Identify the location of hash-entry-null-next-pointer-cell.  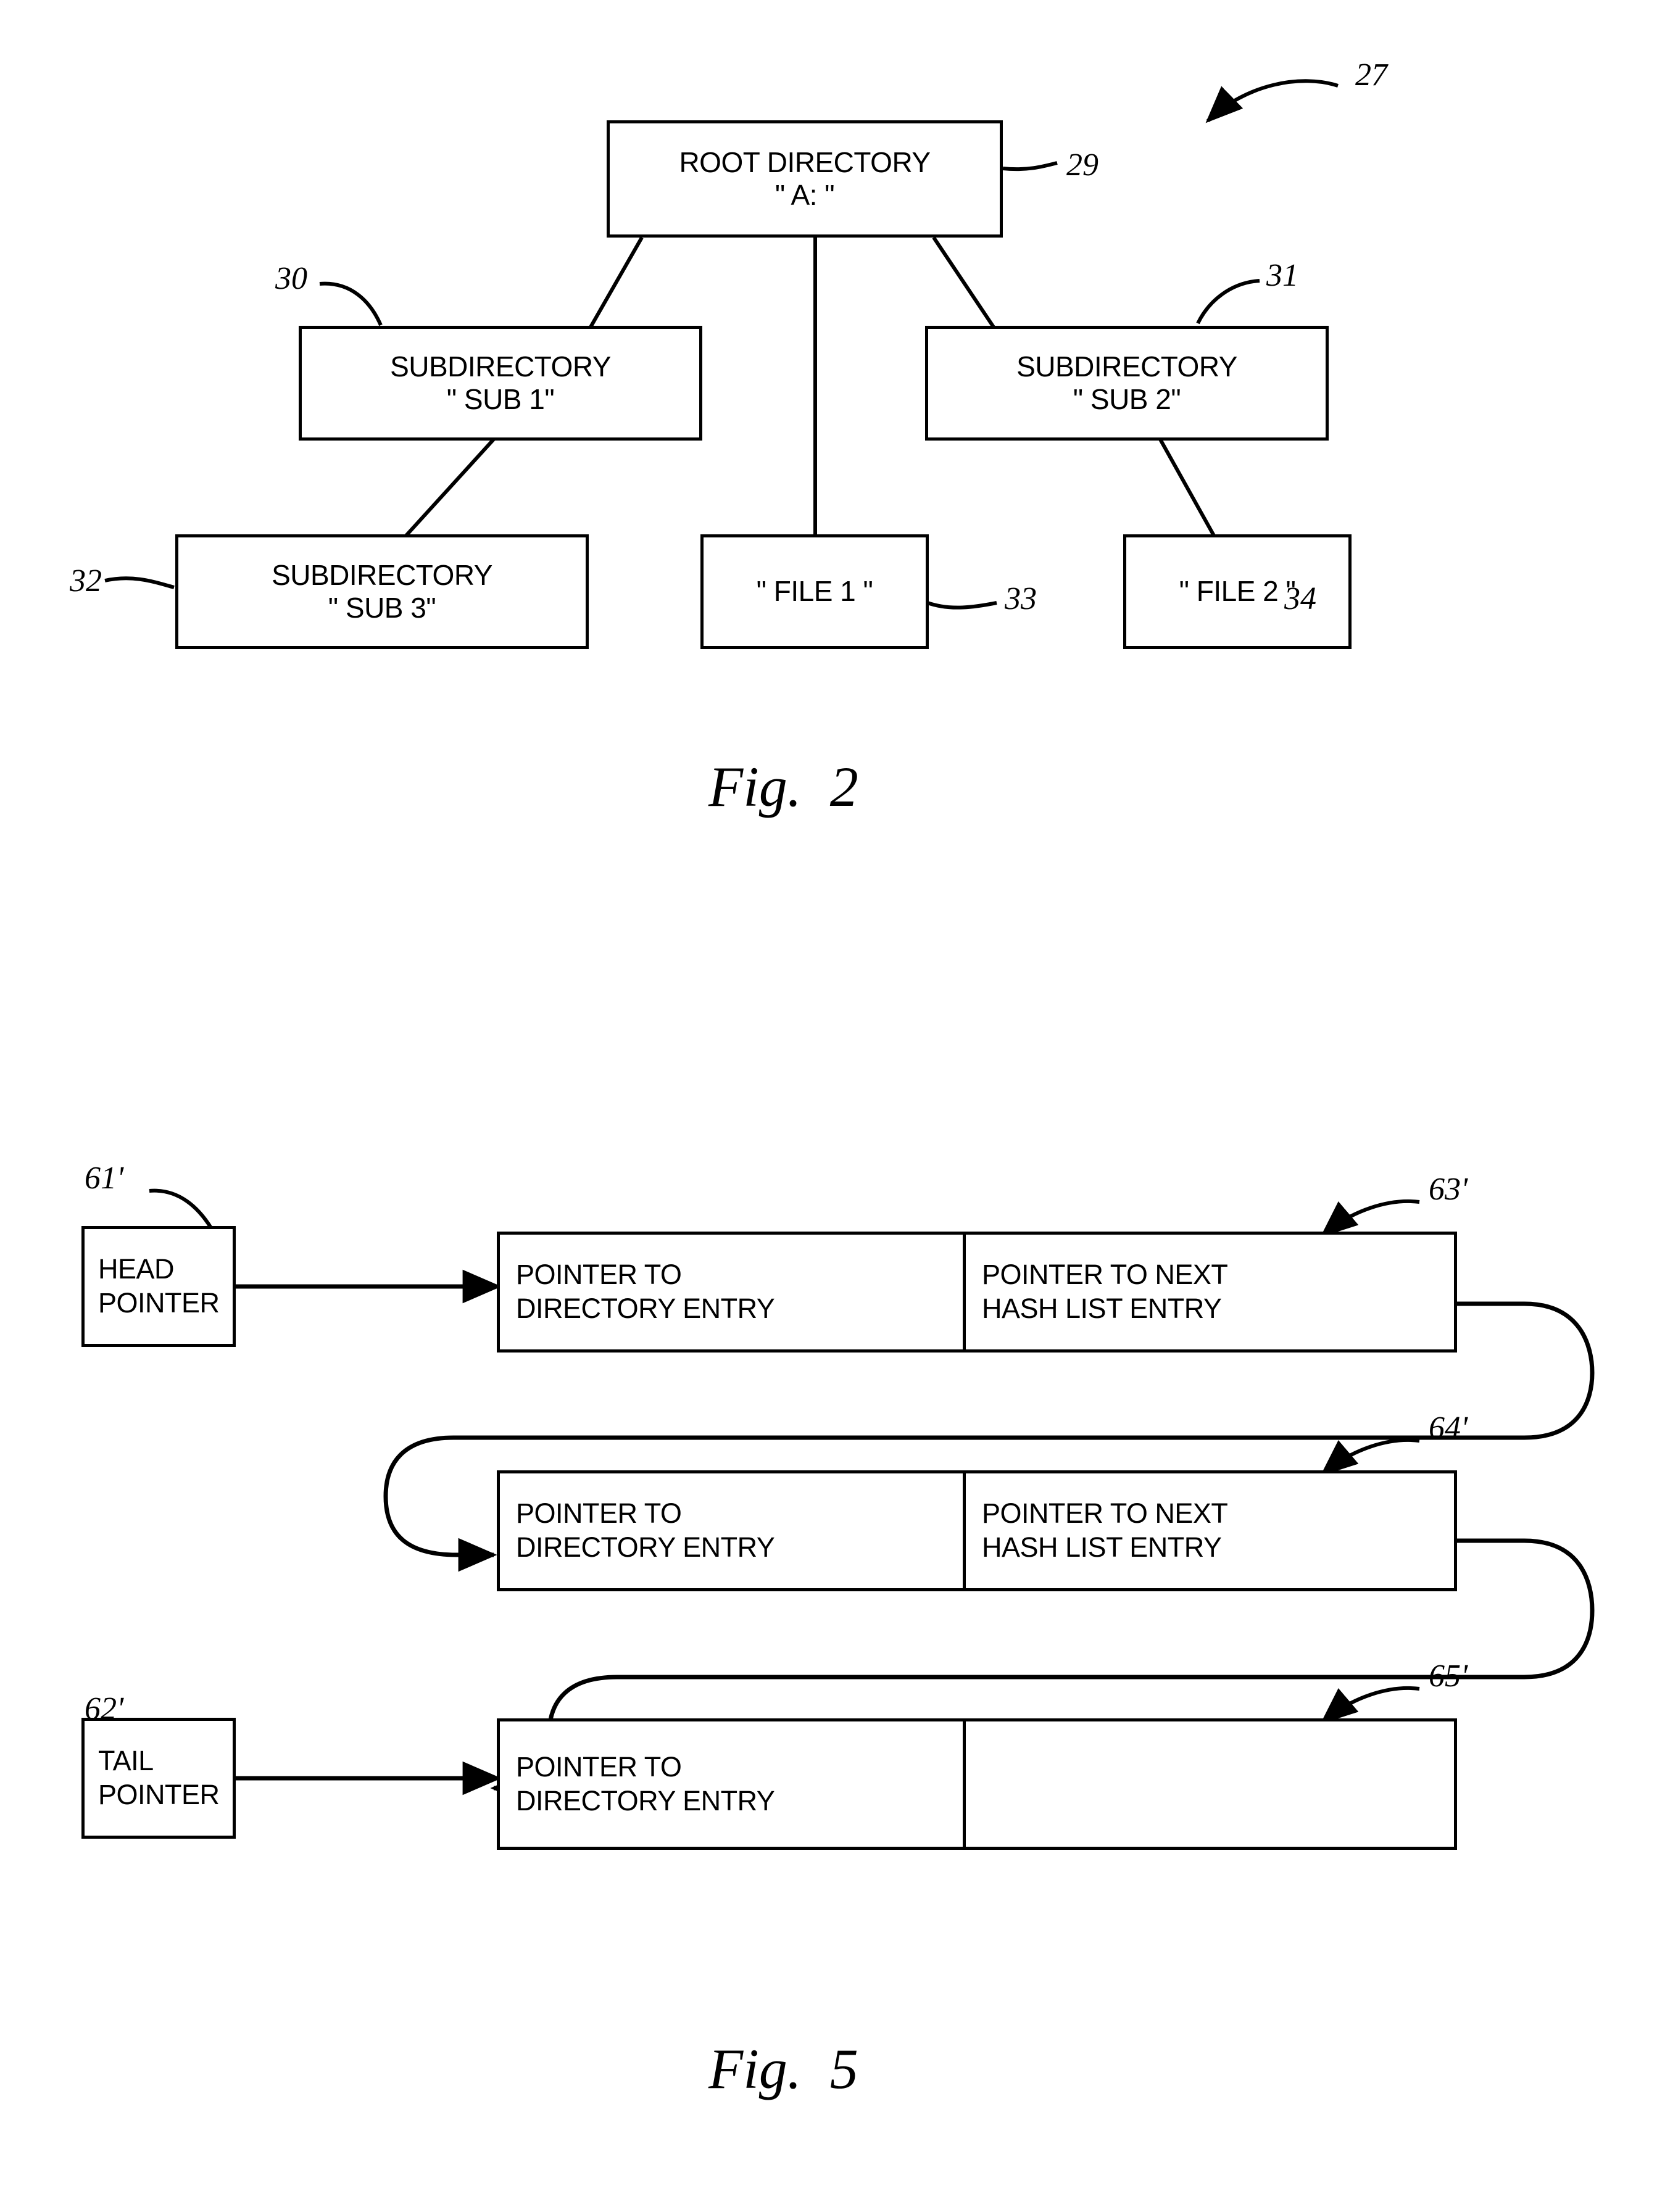
(1208, 1784).